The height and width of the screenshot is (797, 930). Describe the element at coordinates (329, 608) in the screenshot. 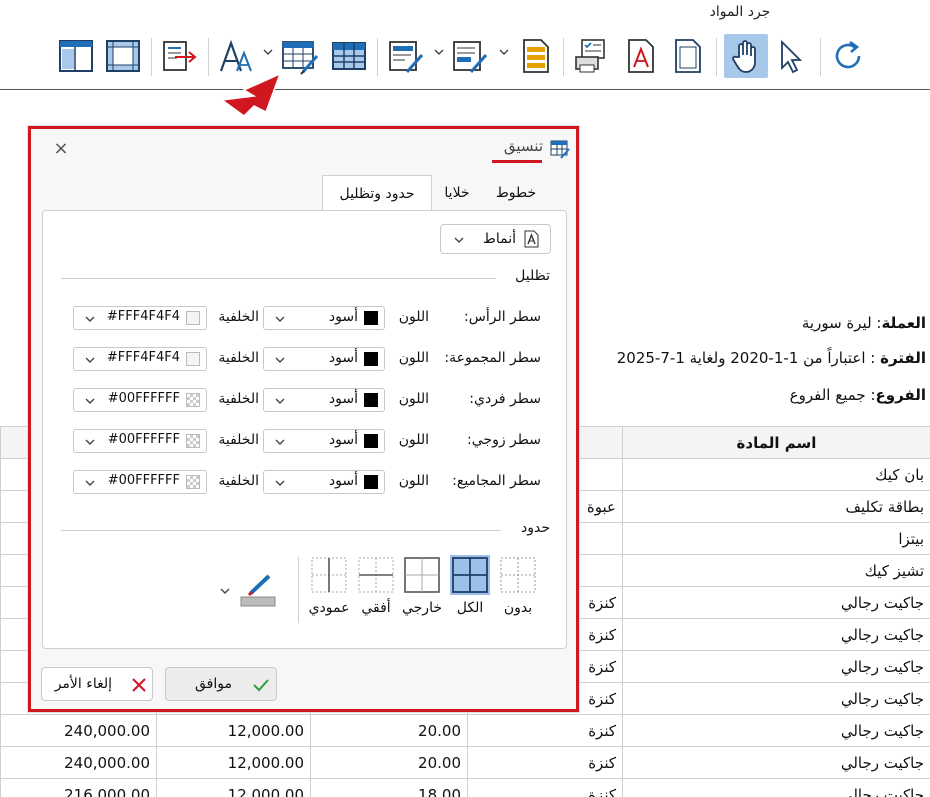

I see `border-vertical-label: عمودي` at that location.